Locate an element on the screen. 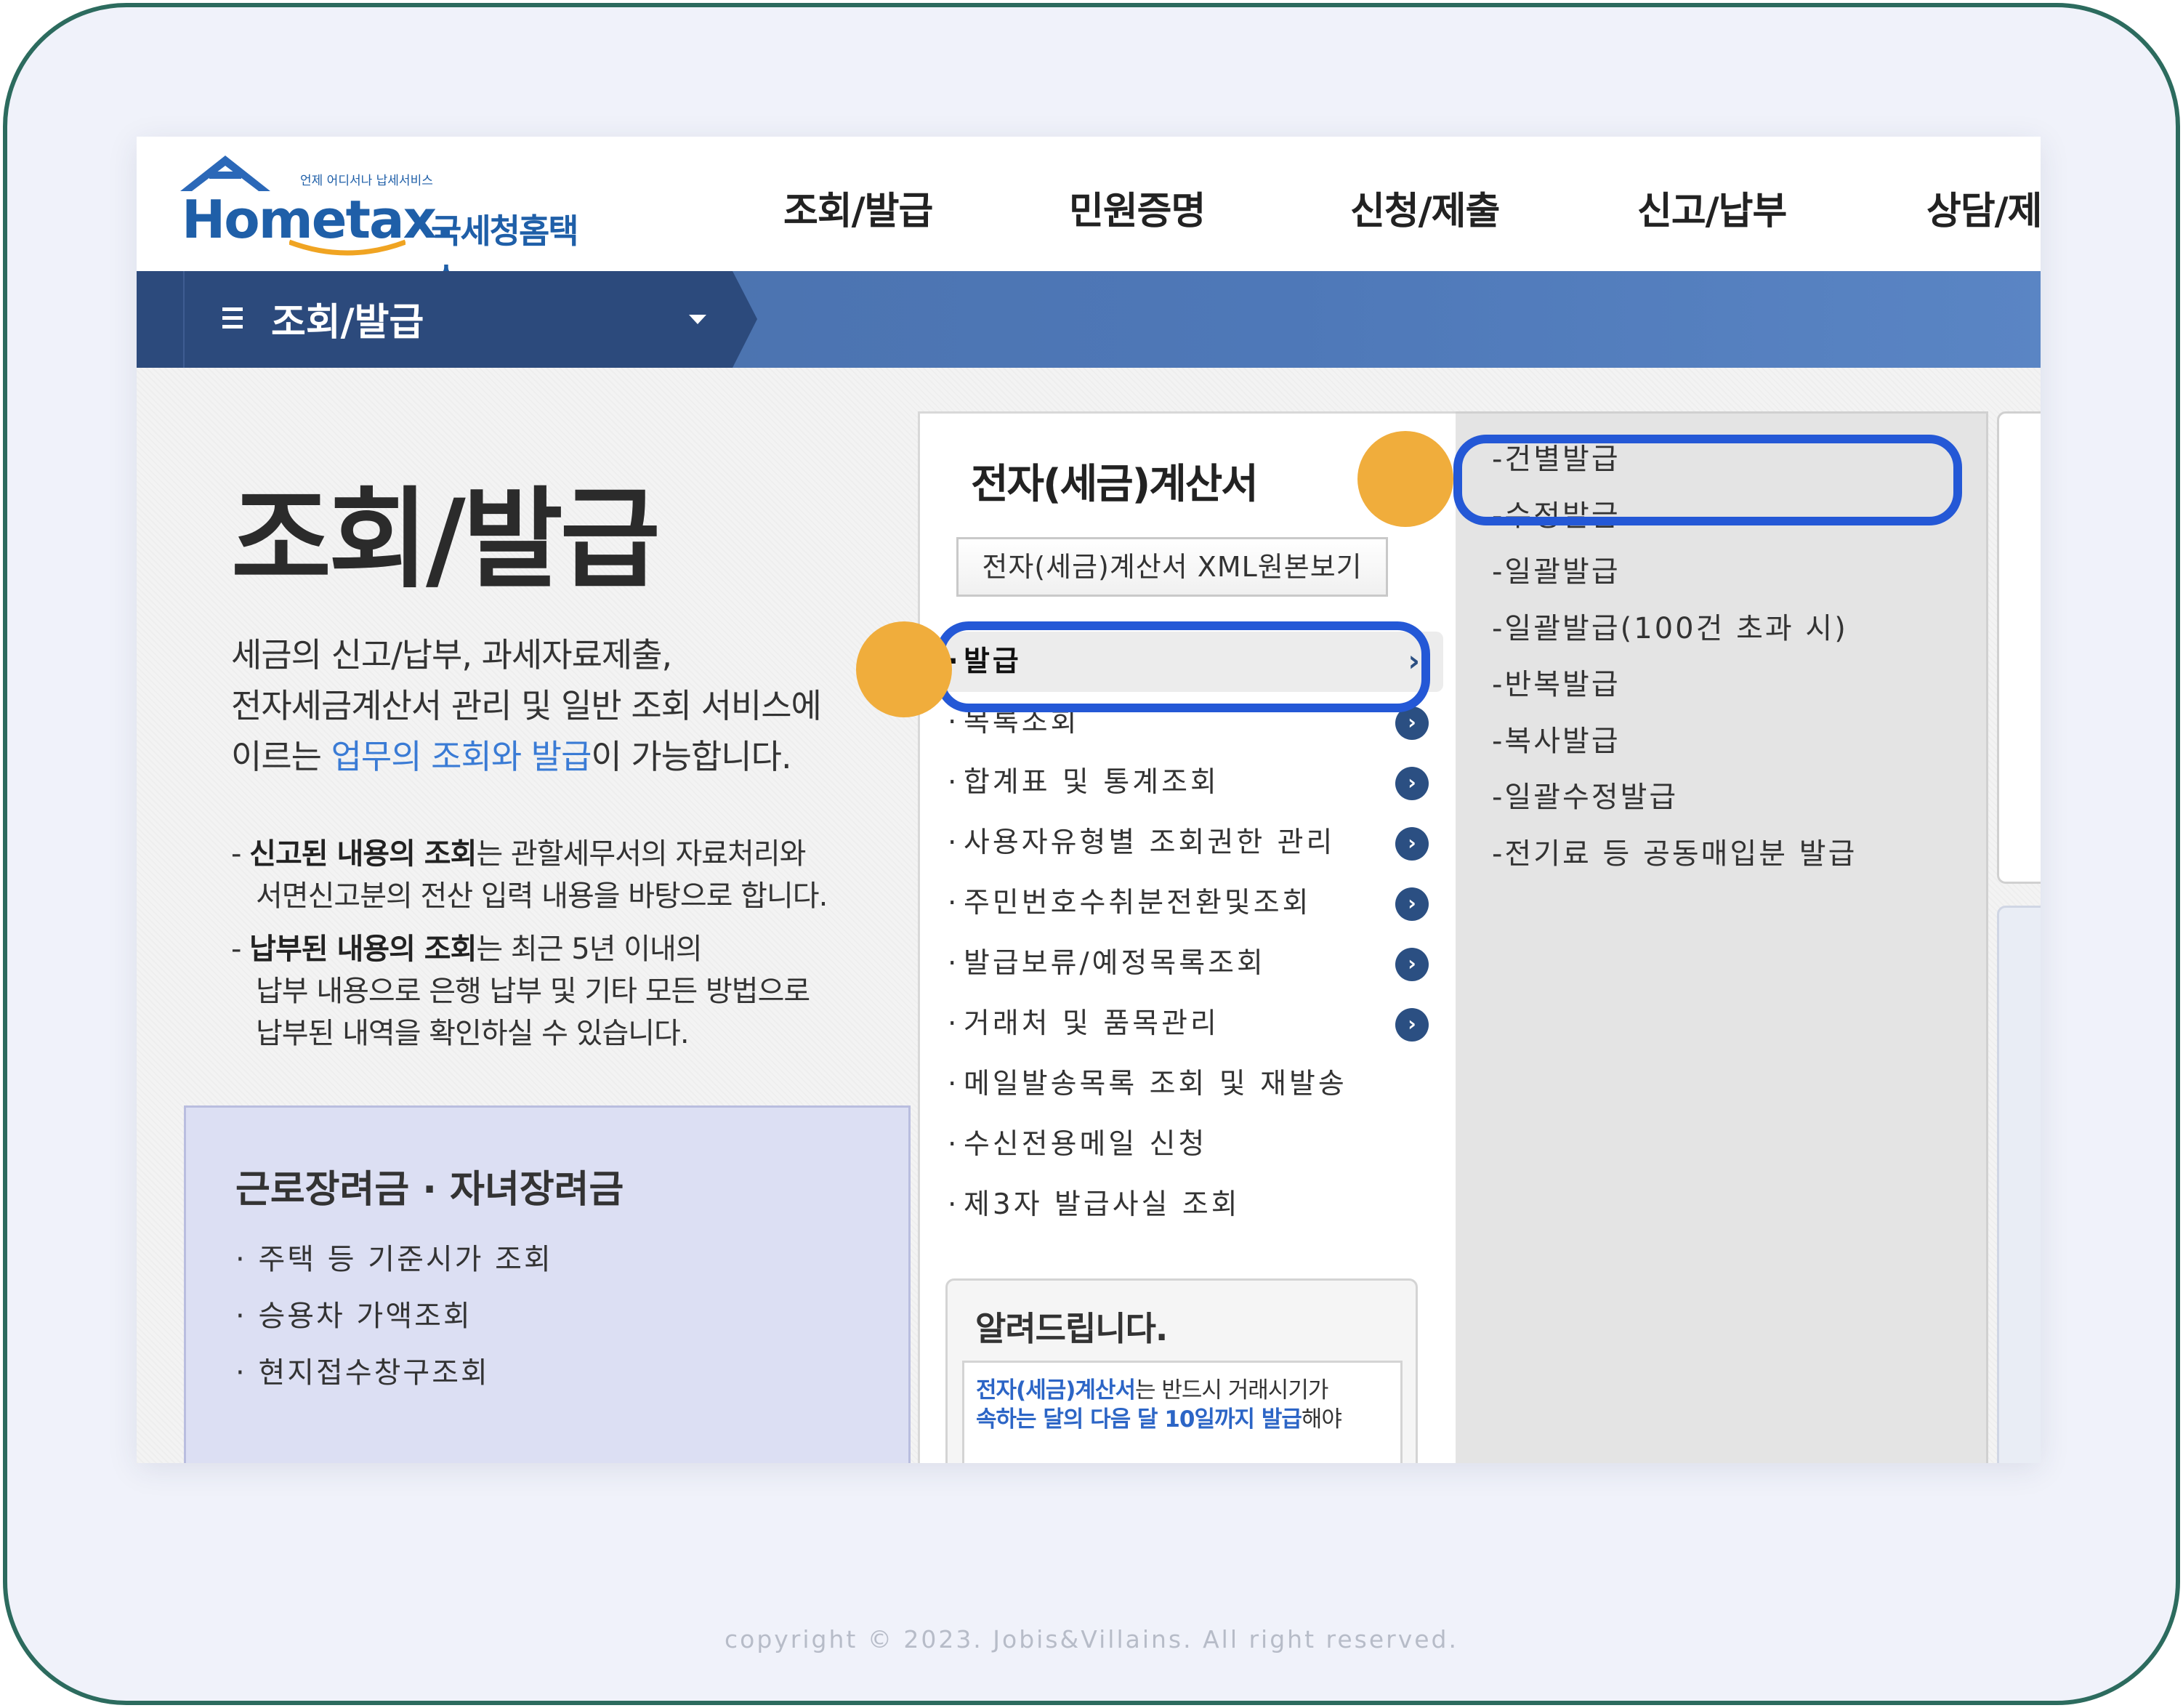 The width and height of the screenshot is (2183, 1708). panel-link: · 승용차 가액조회 is located at coordinates (394, 1316).